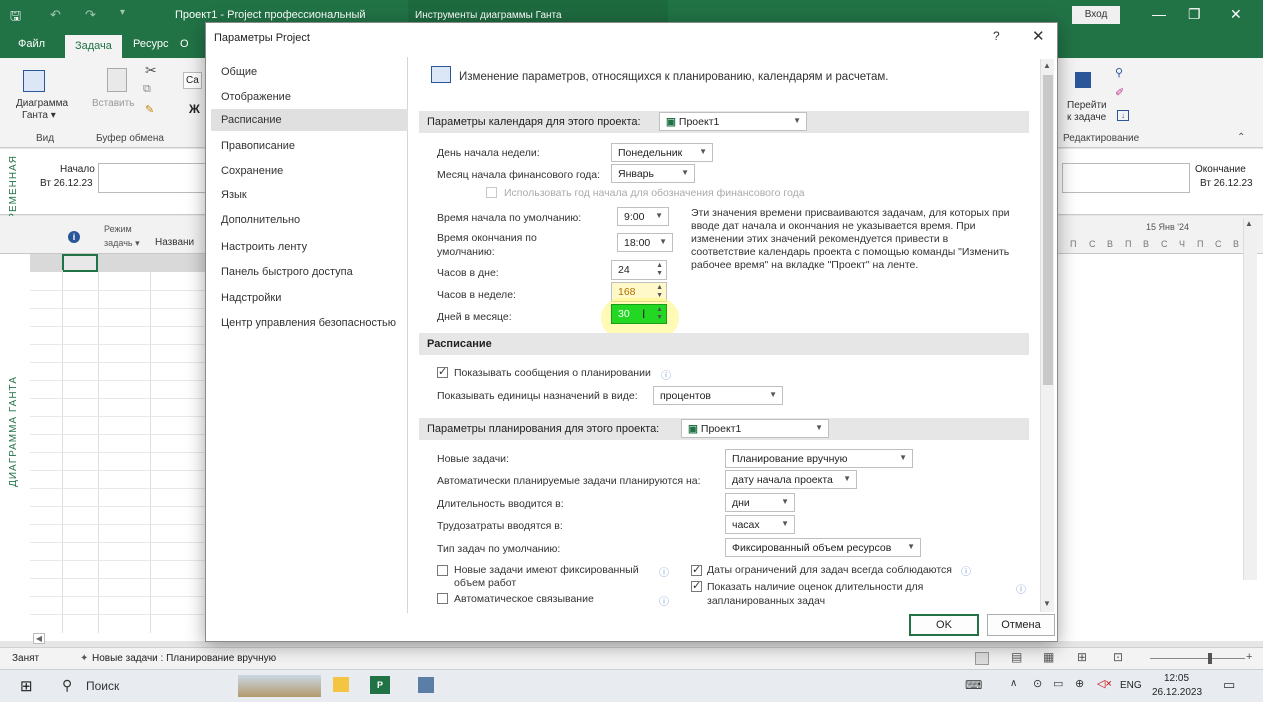 The width and height of the screenshot is (1263, 702). What do you see at coordinates (1047, 335) in the screenshot?
I see `options-scrollbar: ▲ ▼` at bounding box center [1047, 335].